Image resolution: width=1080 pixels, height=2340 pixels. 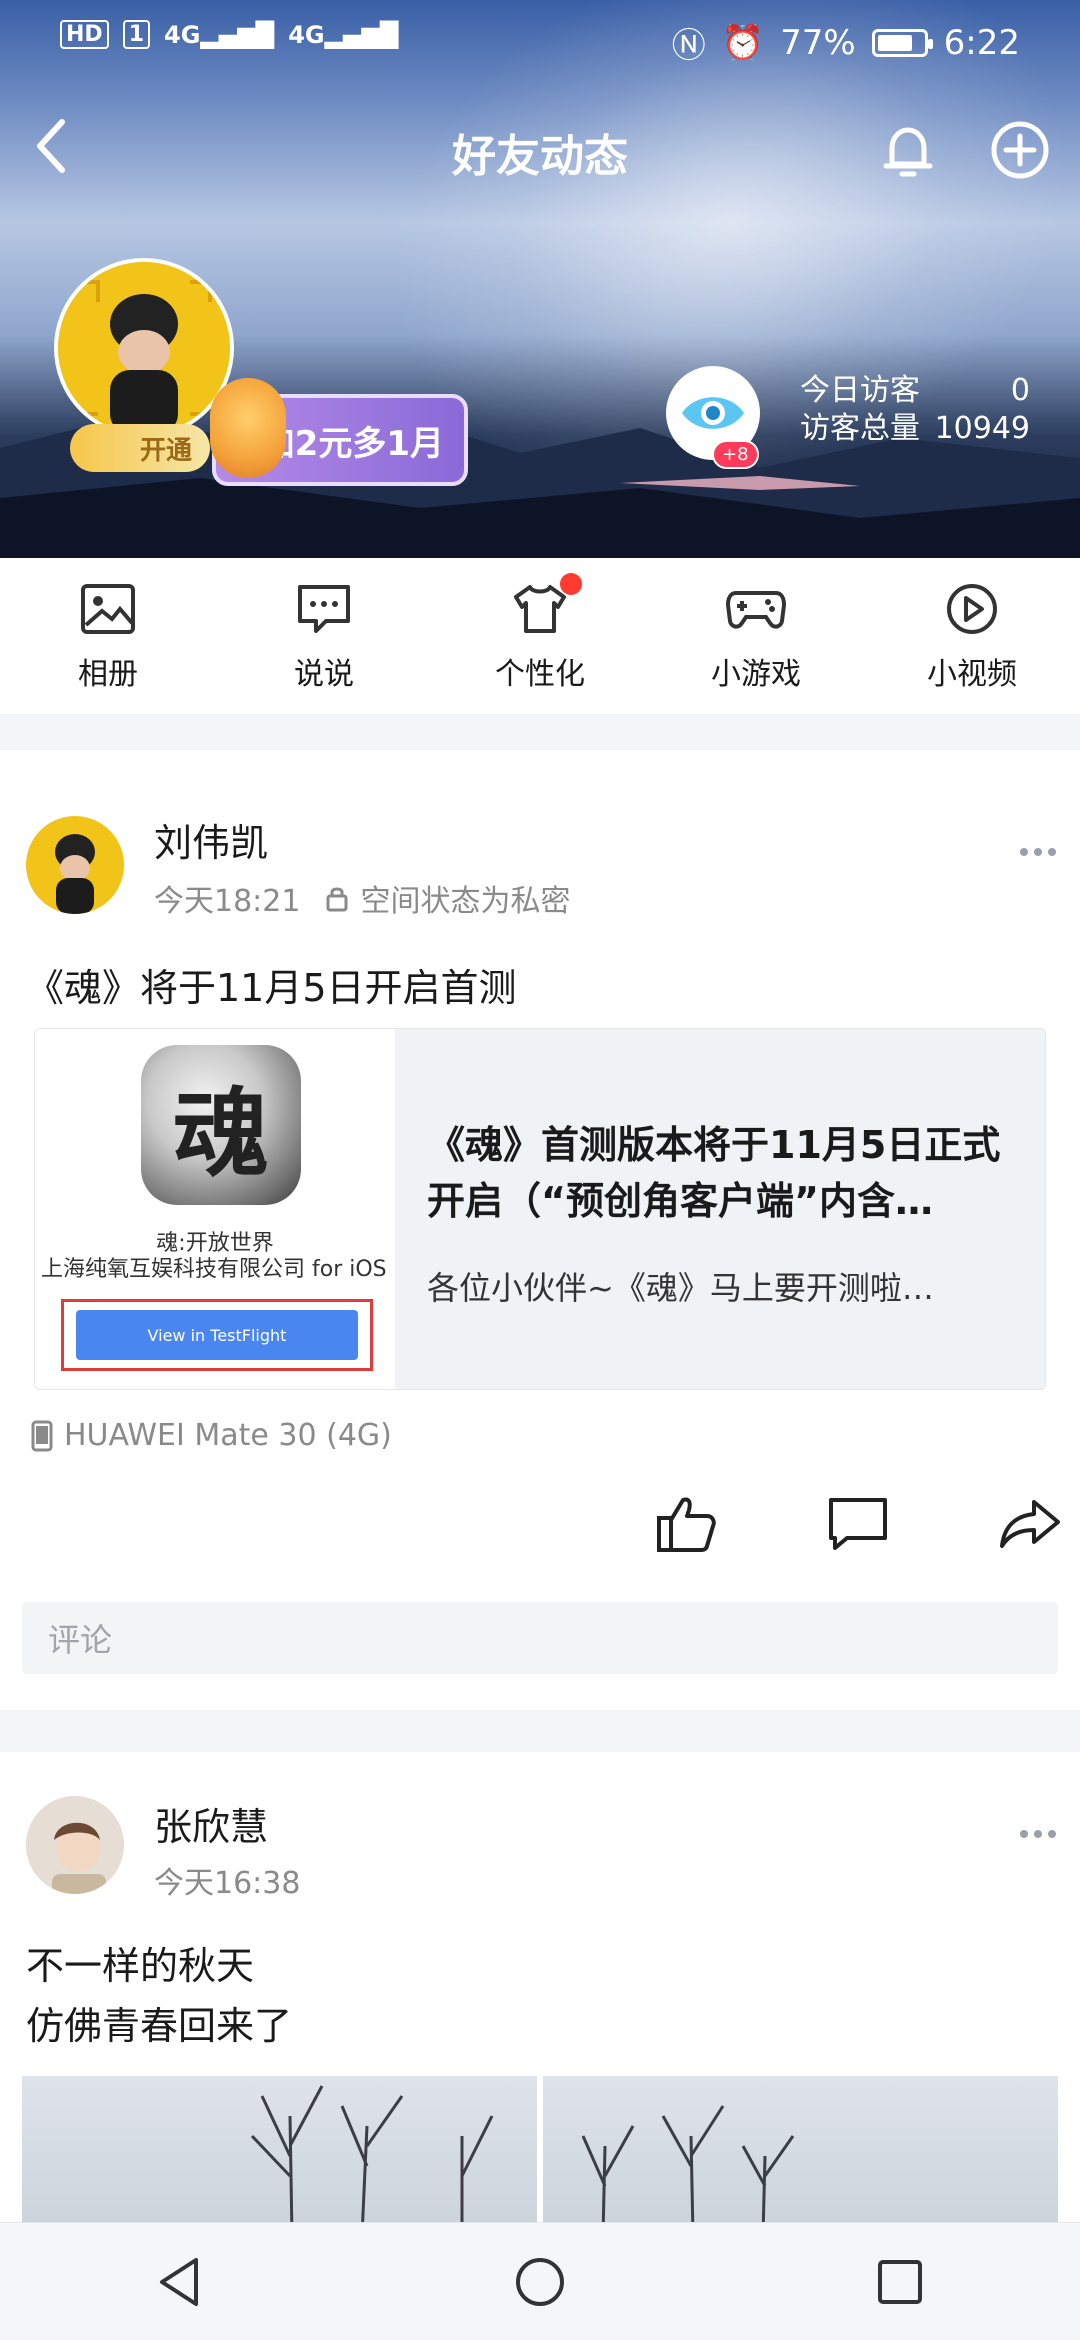 What do you see at coordinates (211, 839) in the screenshot?
I see `post-author: 刘伟凯` at bounding box center [211, 839].